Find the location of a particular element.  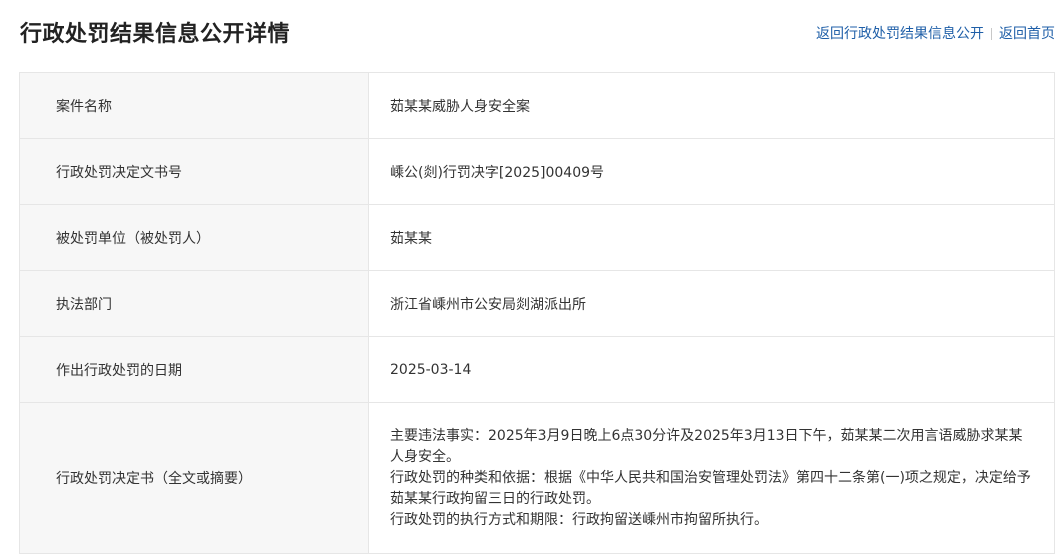

document-number-value: 嵊公(剡)行罚决字[2025]00409号 is located at coordinates (711, 171).